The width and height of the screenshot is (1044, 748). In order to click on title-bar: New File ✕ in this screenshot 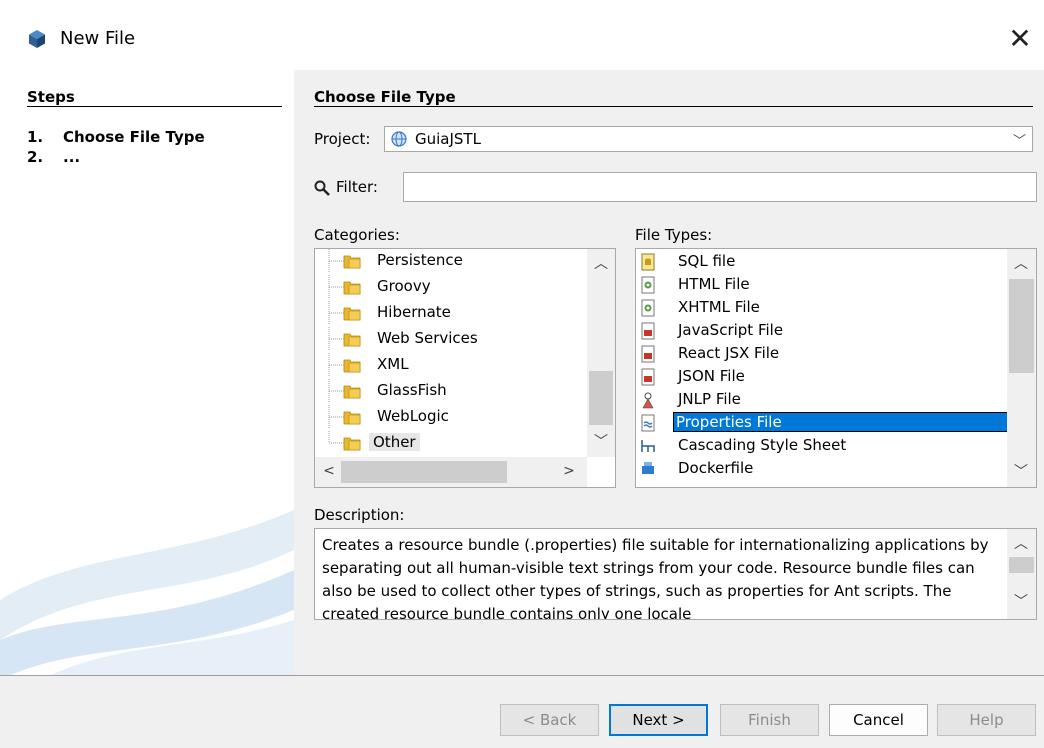, I will do `click(522, 35)`.